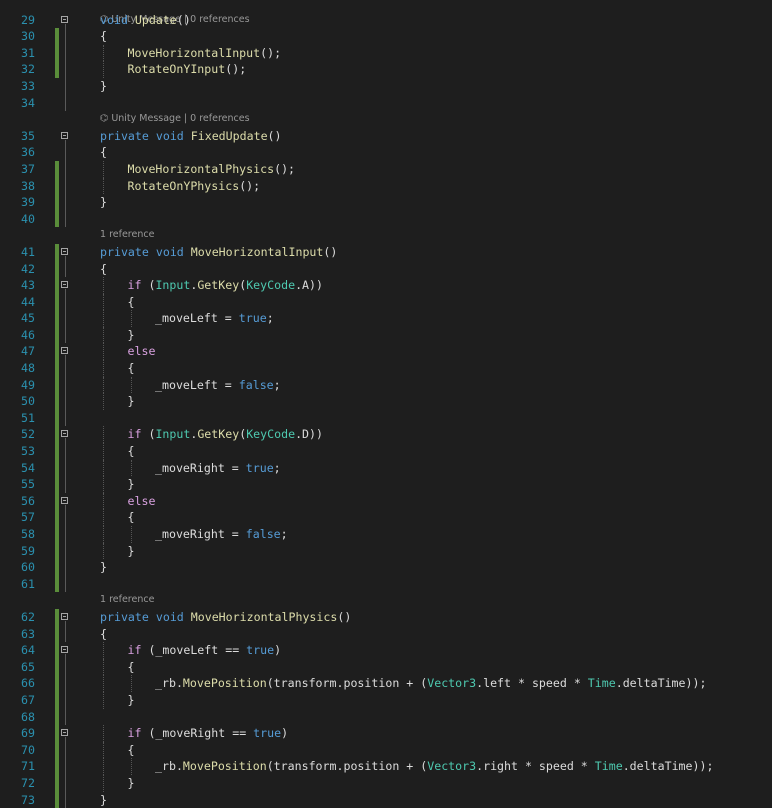 The height and width of the screenshot is (808, 772). I want to click on code-text: _moveLeft = false;, so click(218, 385).